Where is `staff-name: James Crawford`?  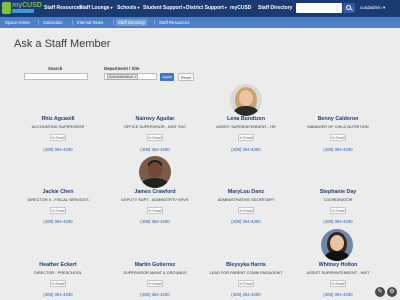 staff-name: James Crawford is located at coordinates (155, 192).